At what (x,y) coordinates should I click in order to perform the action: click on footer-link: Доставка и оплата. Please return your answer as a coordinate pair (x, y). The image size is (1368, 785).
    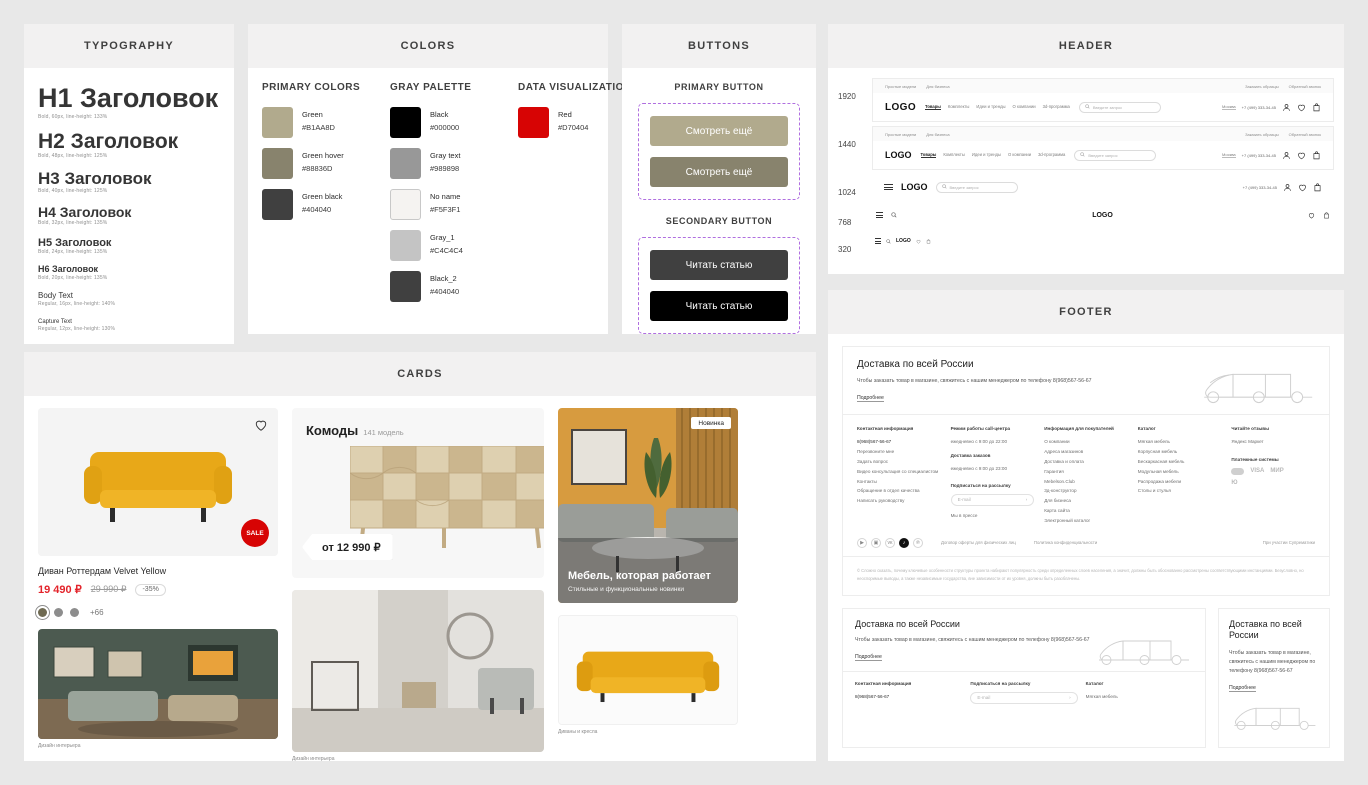
    Looking at the image, I should click on (1086, 462).